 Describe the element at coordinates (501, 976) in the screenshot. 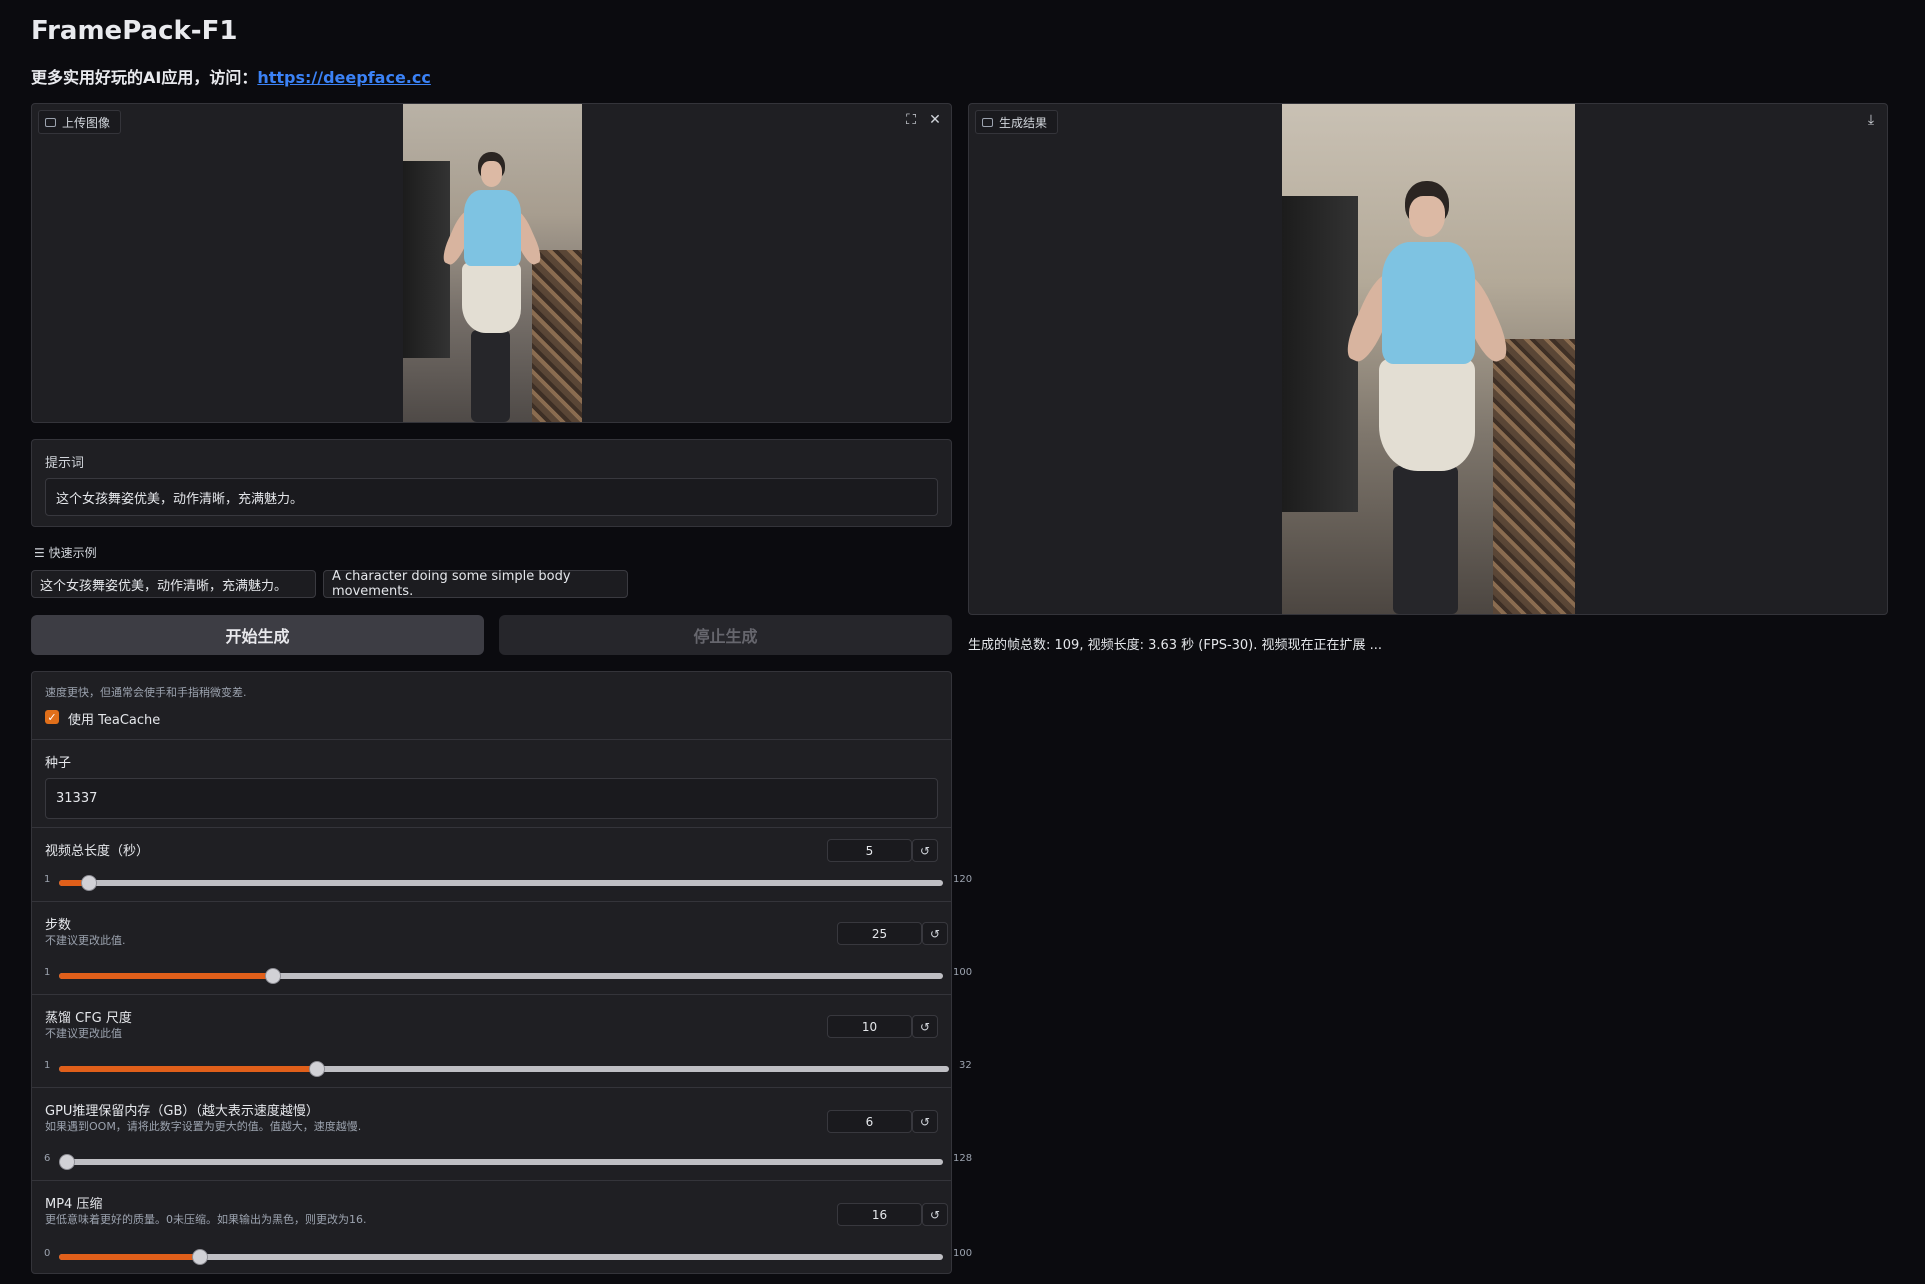

I see `steps-slider` at that location.